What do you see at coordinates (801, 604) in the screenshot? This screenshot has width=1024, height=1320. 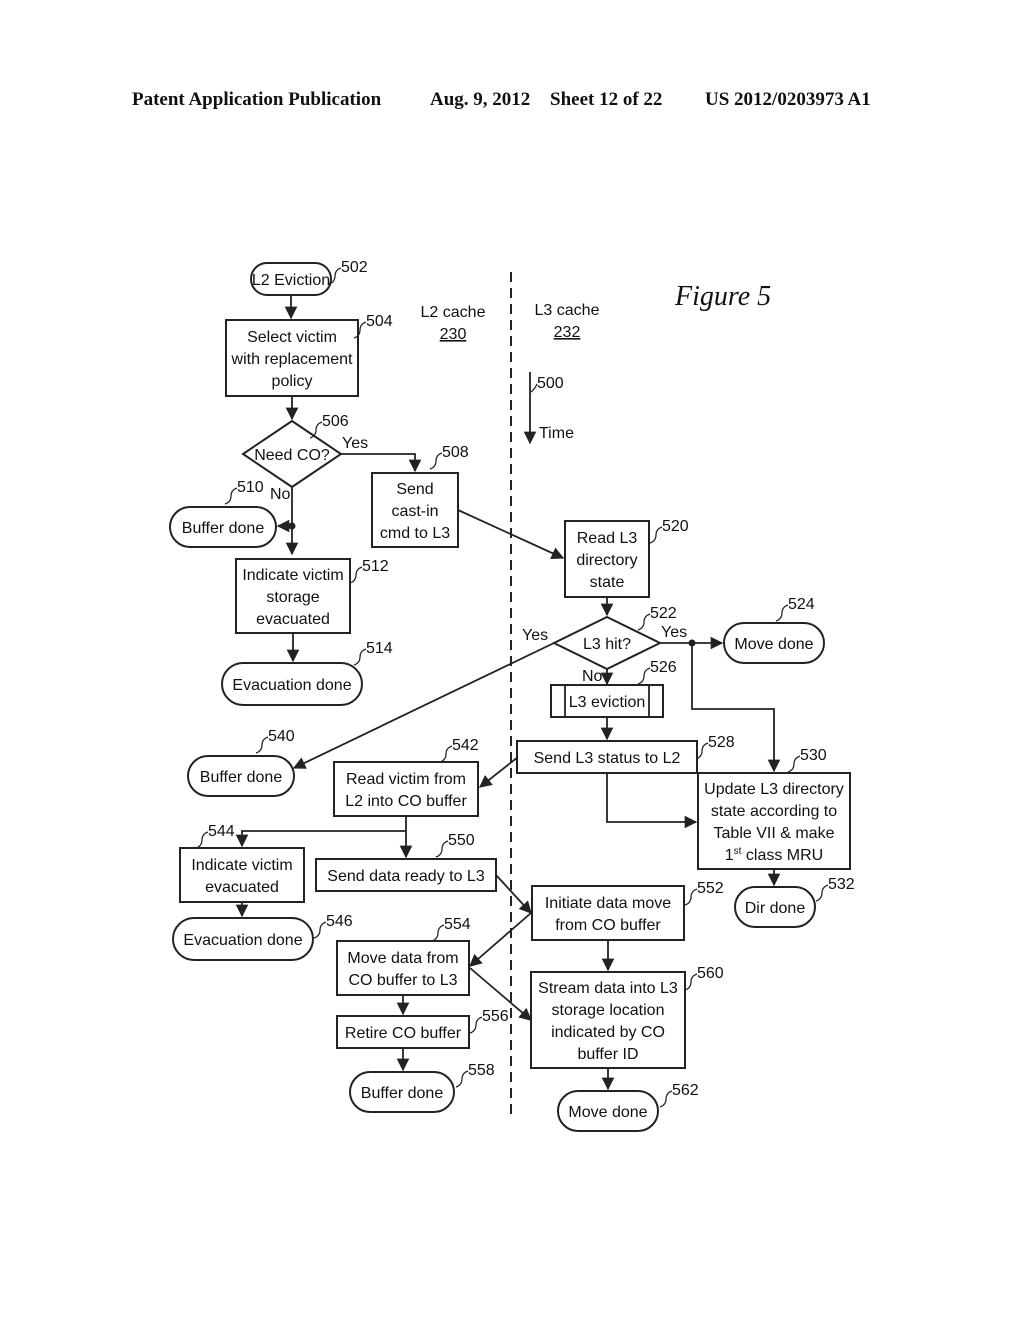 I see `ref-number: 524` at bounding box center [801, 604].